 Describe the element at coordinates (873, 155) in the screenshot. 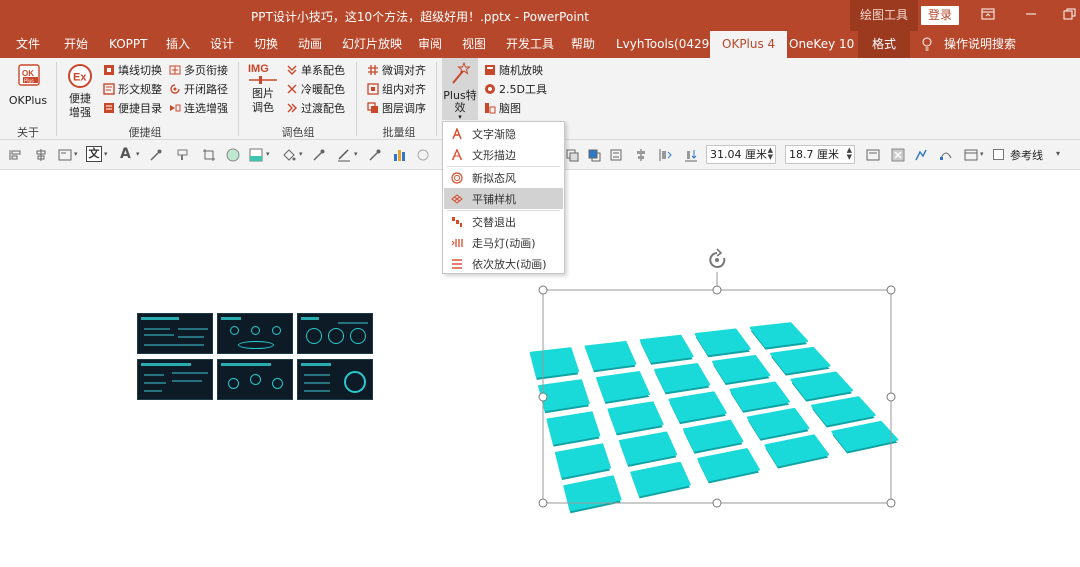

I see `size-dialog-icon` at that location.